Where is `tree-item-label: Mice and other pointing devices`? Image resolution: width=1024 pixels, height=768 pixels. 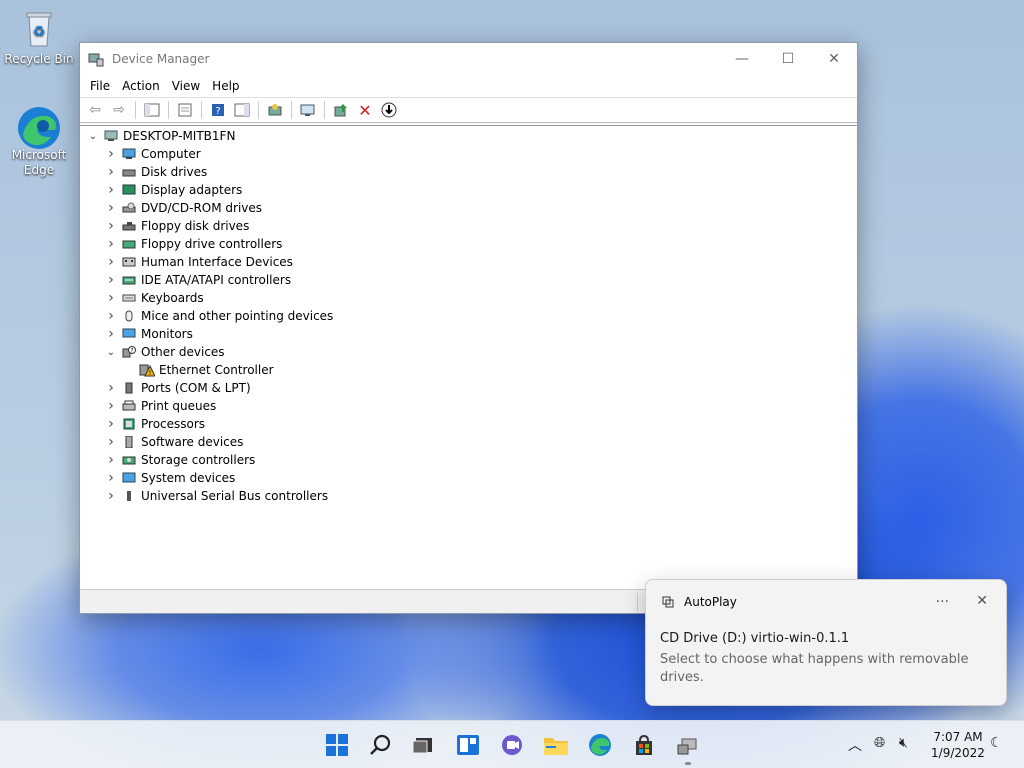
tree-item-label: Mice and other pointing devices is located at coordinates (237, 316).